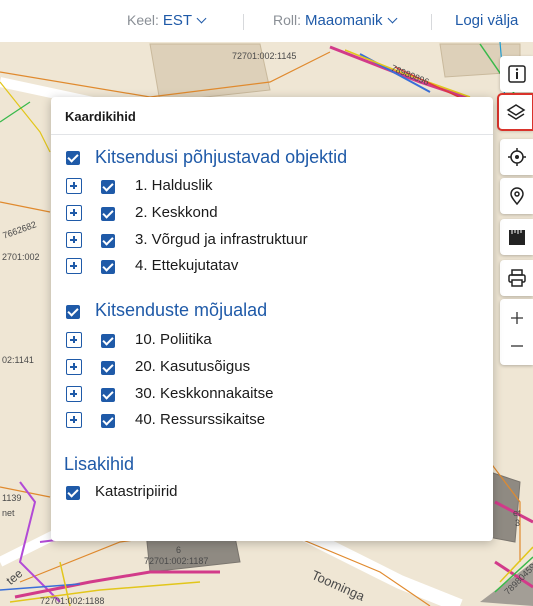 The height and width of the screenshot is (606, 533). What do you see at coordinates (18, 360) in the screenshot?
I see `map-label: 02:1141` at bounding box center [18, 360].